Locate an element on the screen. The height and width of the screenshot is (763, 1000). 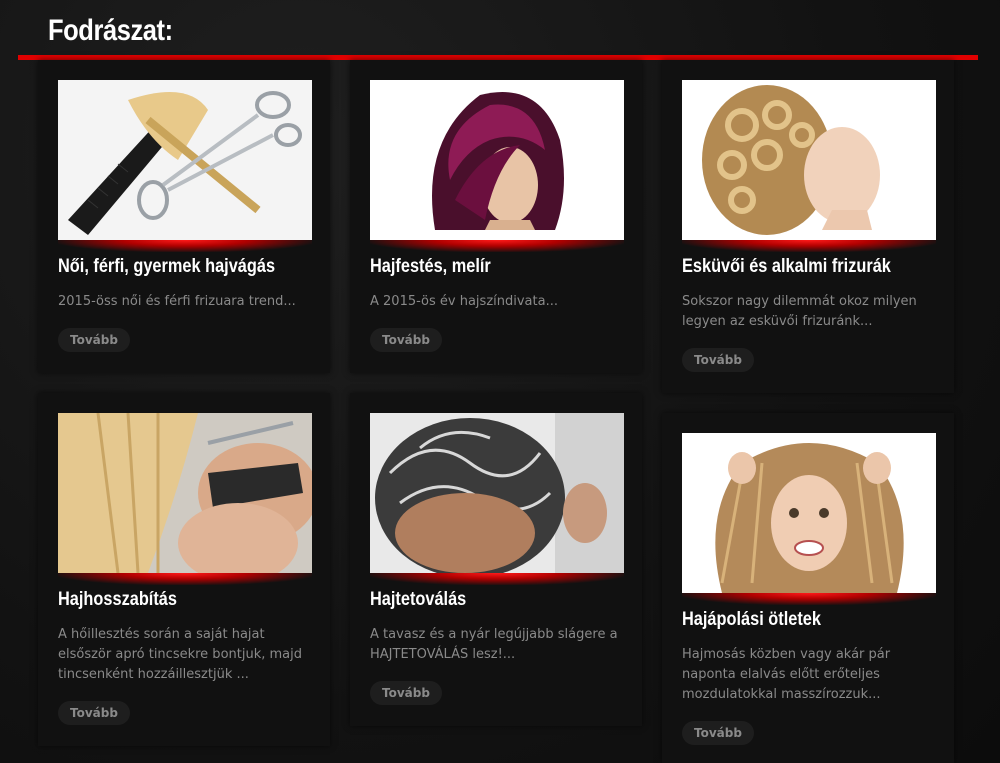
card-title: Hajápolási ötletek is located at coordinates (751, 620).